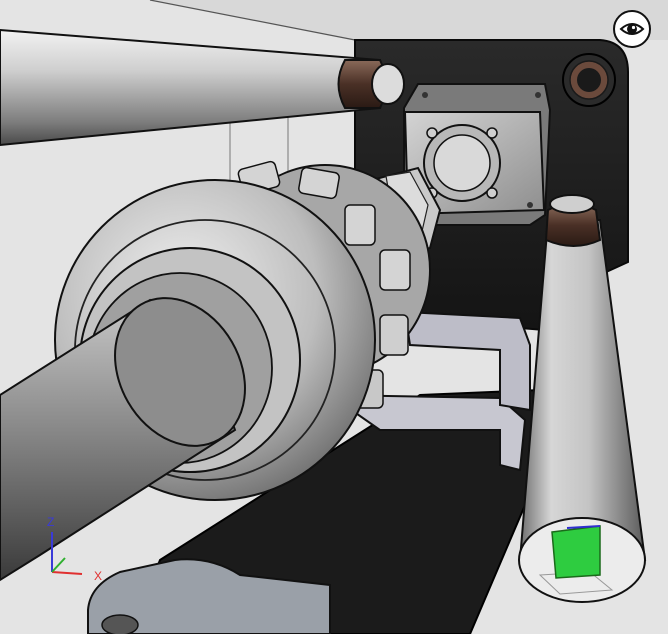 This screenshot has width=668, height=634. What do you see at coordinates (67, 553) in the screenshot?
I see `axis-triad-lines` at bounding box center [67, 553].